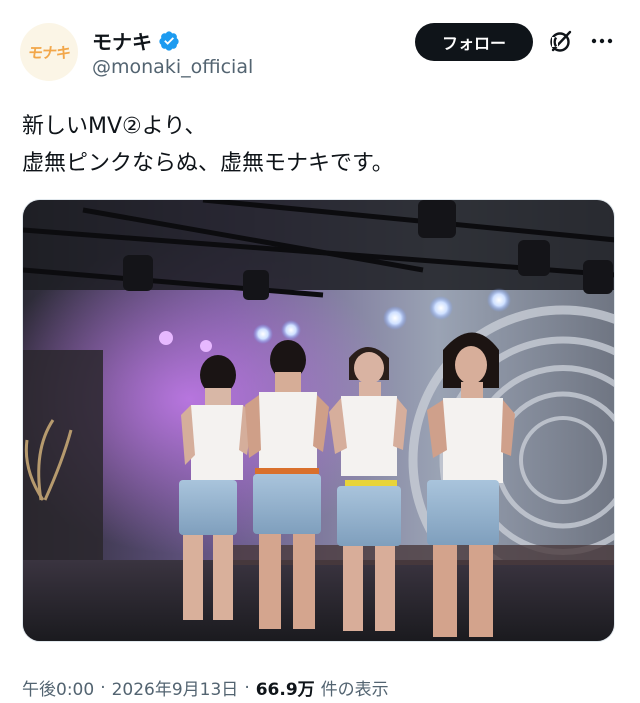 The image size is (640, 703). I want to click on tweet-time: 午後0:00, so click(58, 687).